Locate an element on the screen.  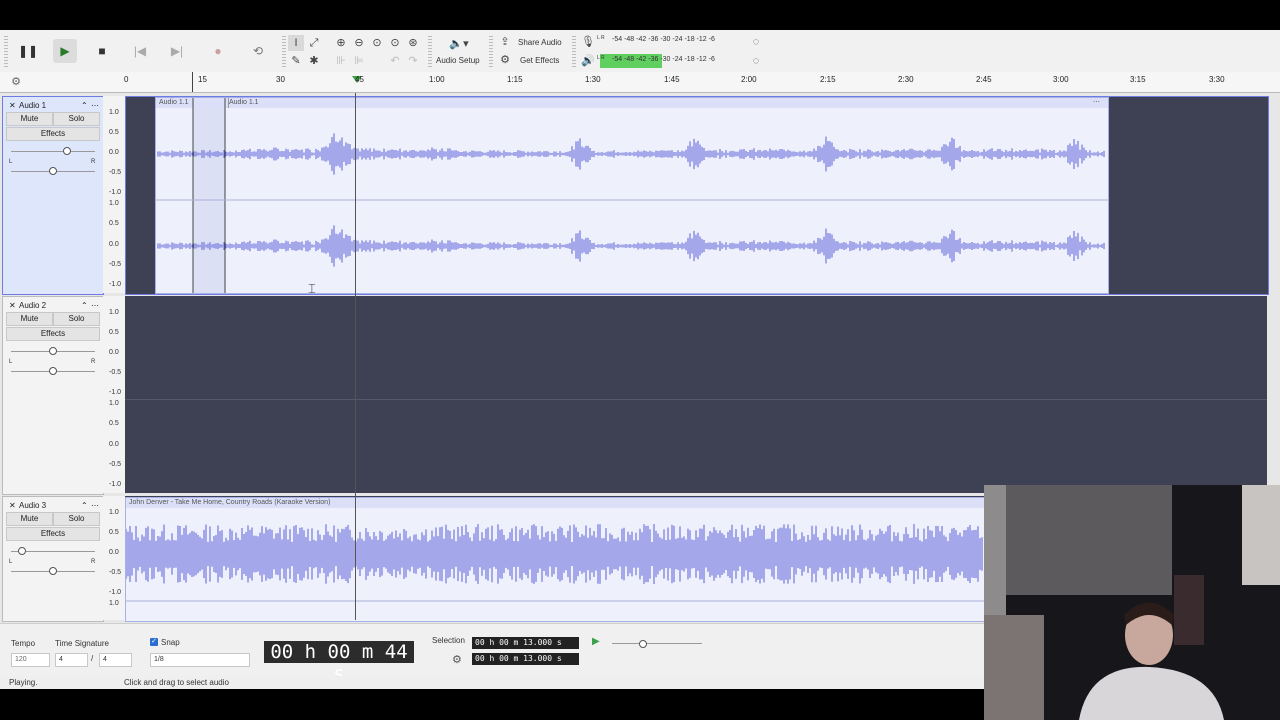
playback-meter-menu-icon: ◌ is located at coordinates (756, 61).